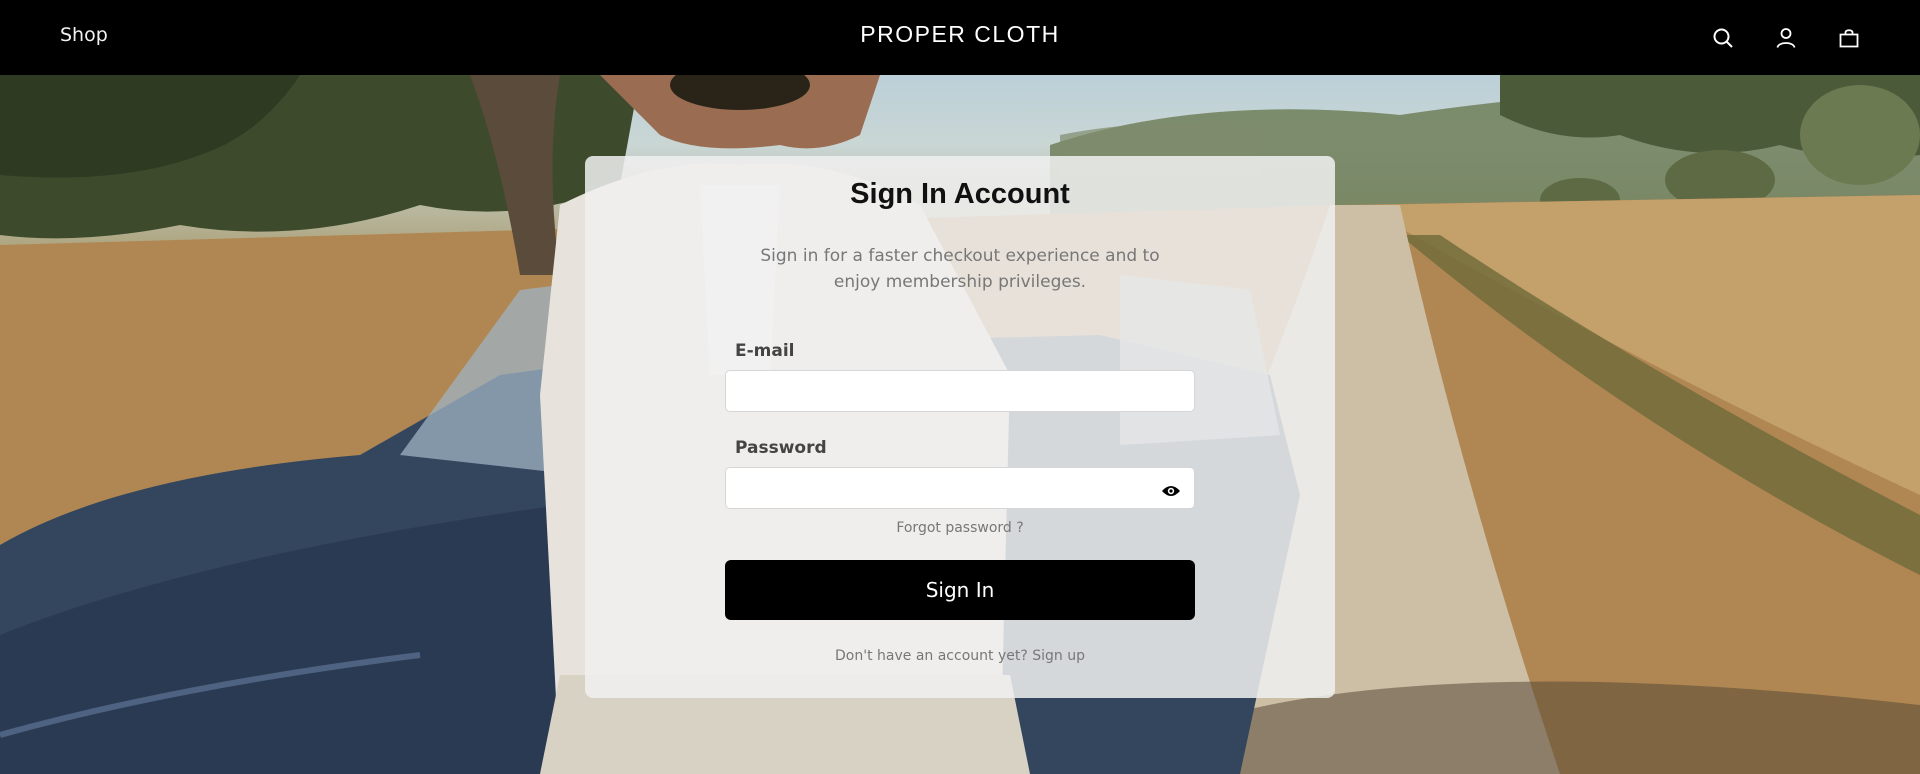 The height and width of the screenshot is (774, 1920). Describe the element at coordinates (960, 656) in the screenshot. I see `sign-up-link: Don't have an account yet? Sign up` at that location.